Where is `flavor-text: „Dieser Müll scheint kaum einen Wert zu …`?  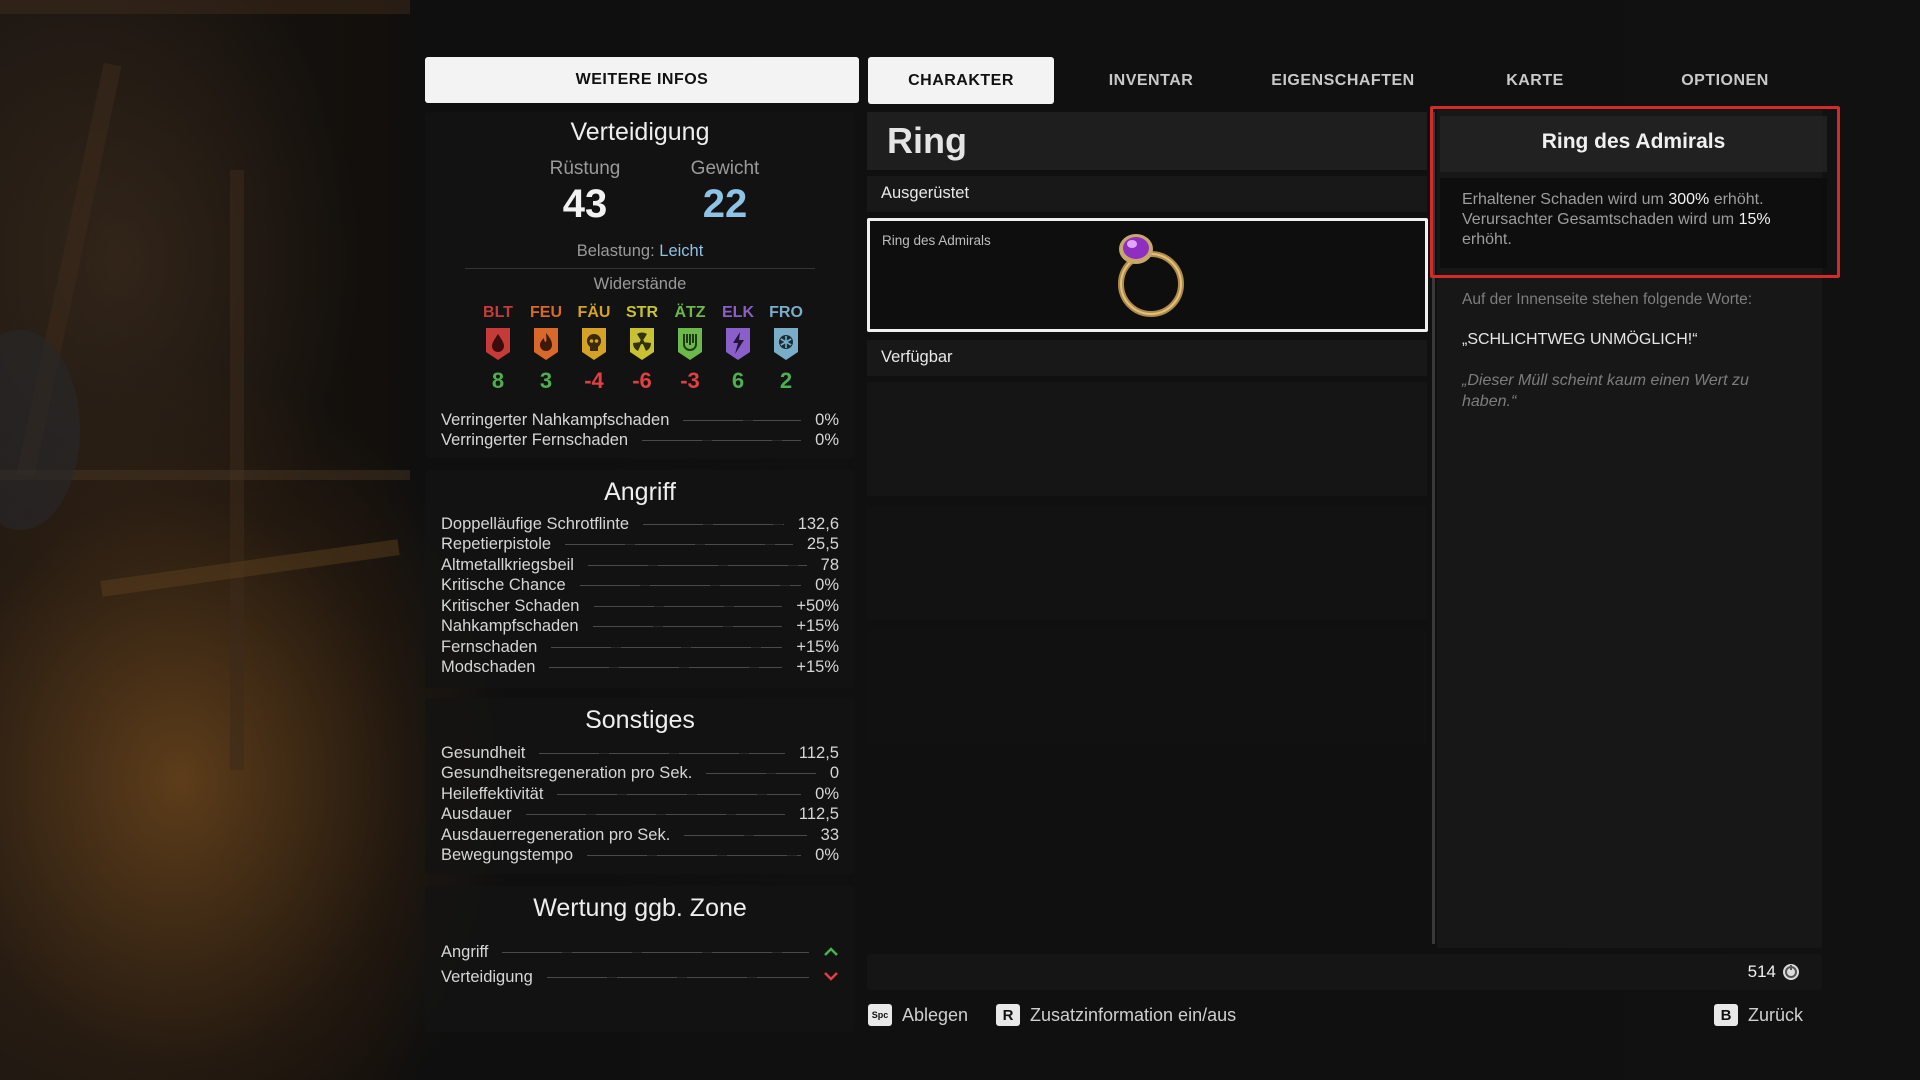 flavor-text: „Dieser Müll scheint kaum einen Wert zu … is located at coordinates (1637, 391).